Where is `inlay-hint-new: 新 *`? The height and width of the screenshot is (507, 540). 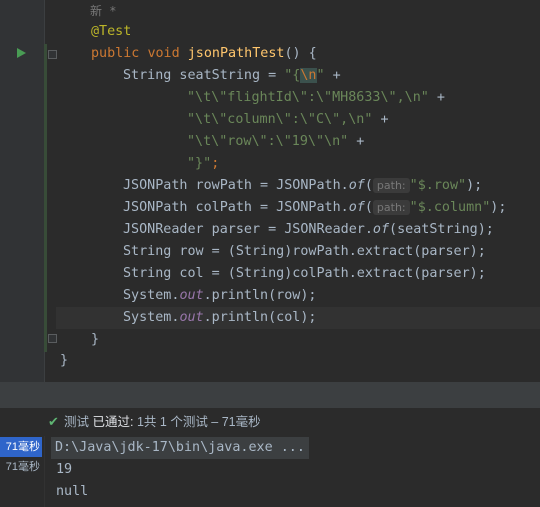 inlay-hint-new: 新 * is located at coordinates (103, 11).